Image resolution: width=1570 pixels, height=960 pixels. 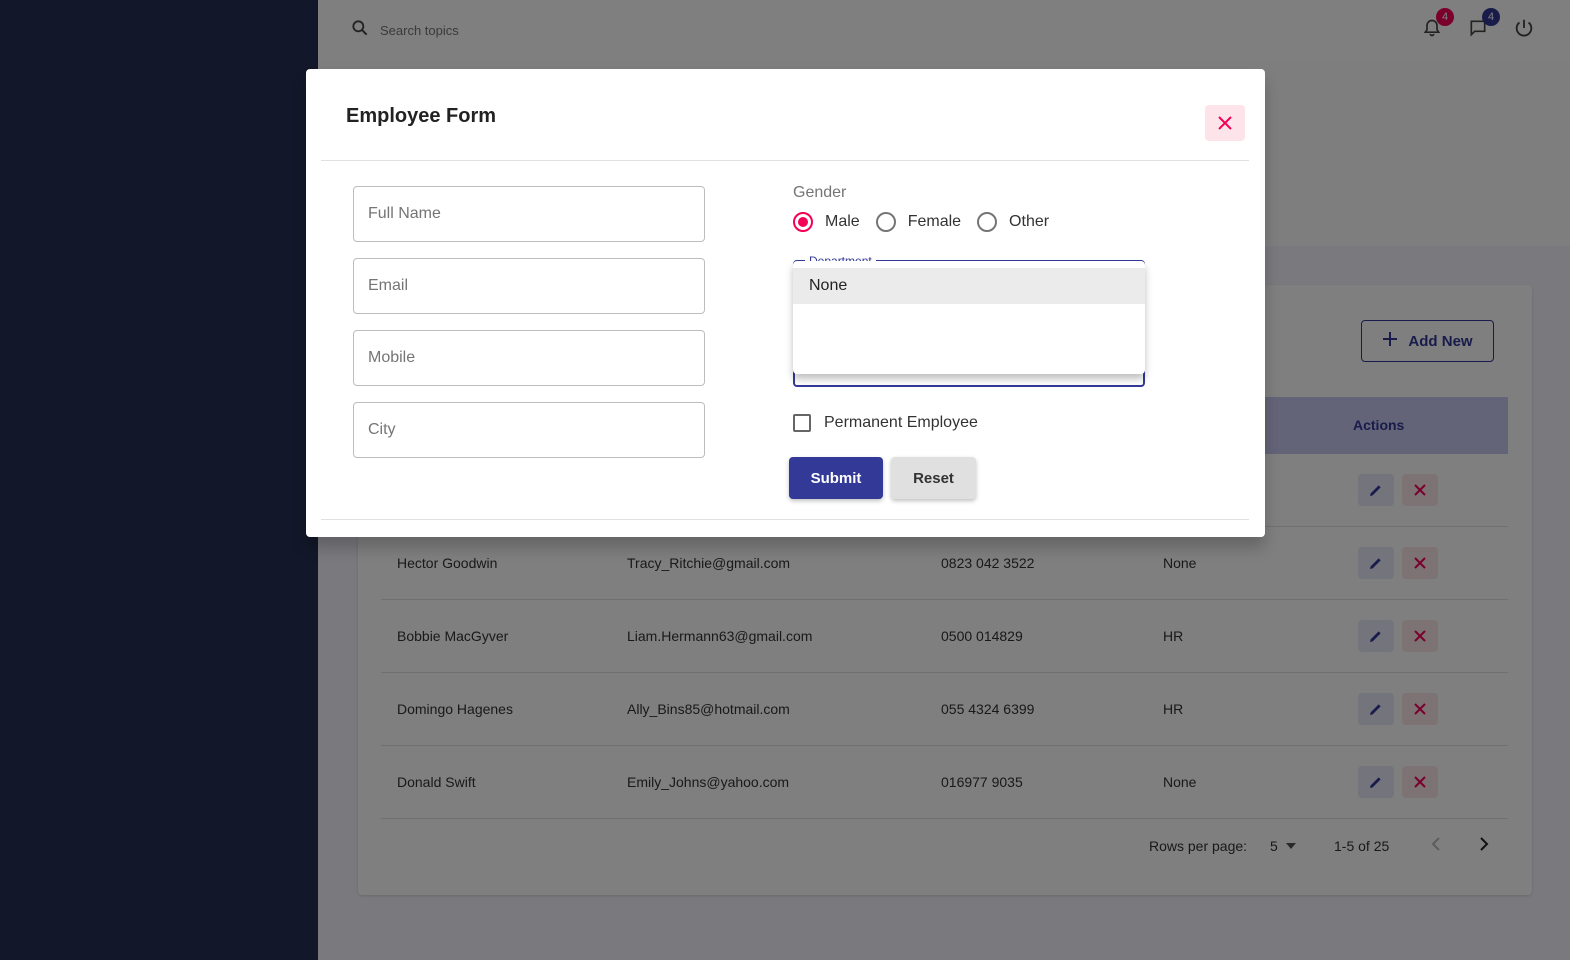 I want to click on mobile-input, so click(x=529, y=358).